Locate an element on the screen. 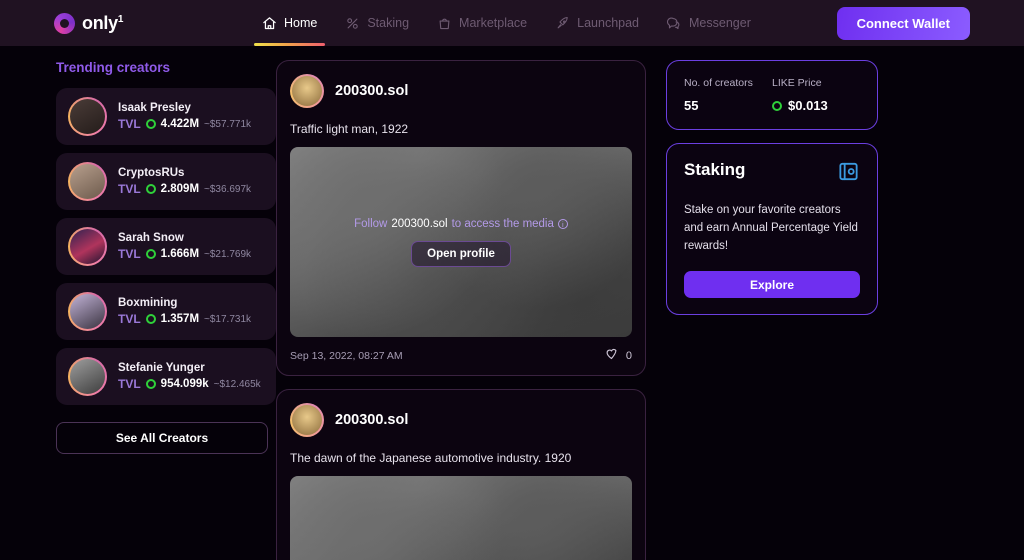 The width and height of the screenshot is (1024, 560). stat-value: $0.013 is located at coordinates (808, 105).